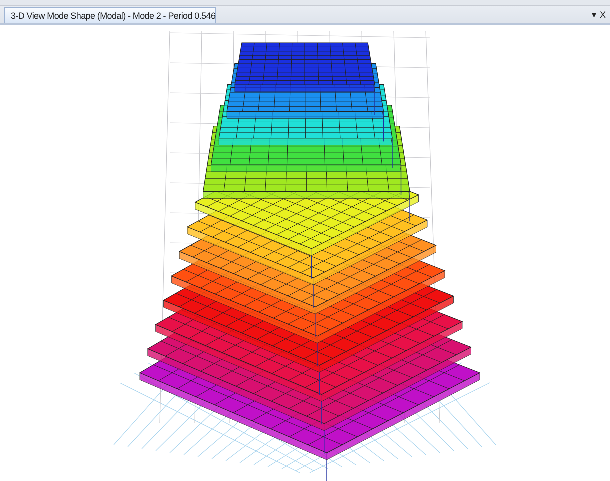 The height and width of the screenshot is (481, 610). Describe the element at coordinates (113, 15) in the screenshot. I see `tab-title: 3-D View Mode Shape (Modal) - Mode 2 - Period 0.546` at that location.